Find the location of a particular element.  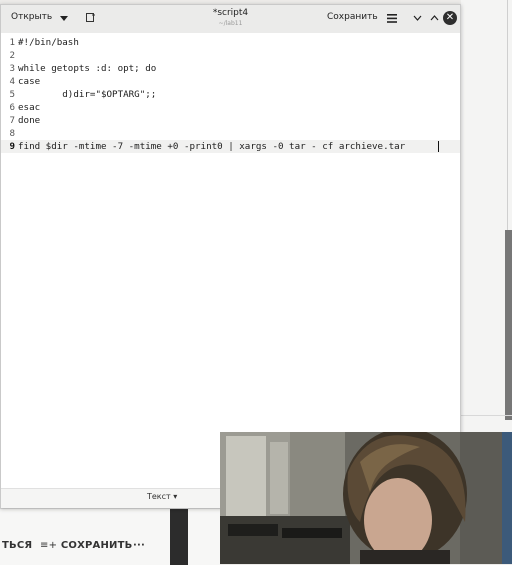

code-line: 1 #!/bin/bash is located at coordinates (230, 42).